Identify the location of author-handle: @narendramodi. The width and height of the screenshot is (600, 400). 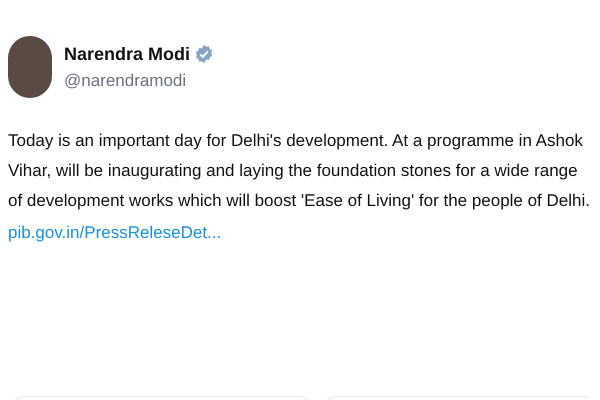
(139, 81).